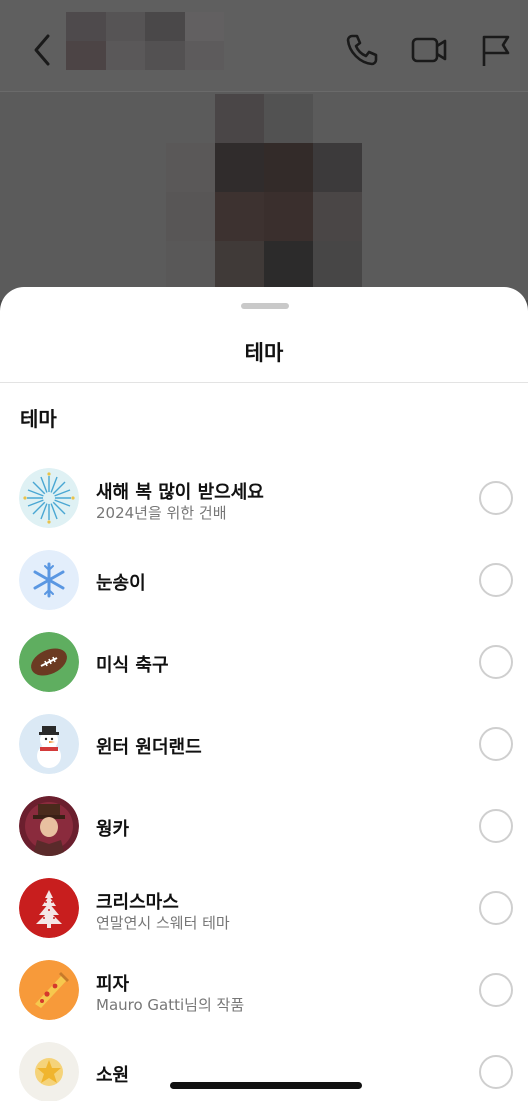 This screenshot has width=528, height=1101. Describe the element at coordinates (266, 1085) in the screenshot. I see `home-indicator` at that location.